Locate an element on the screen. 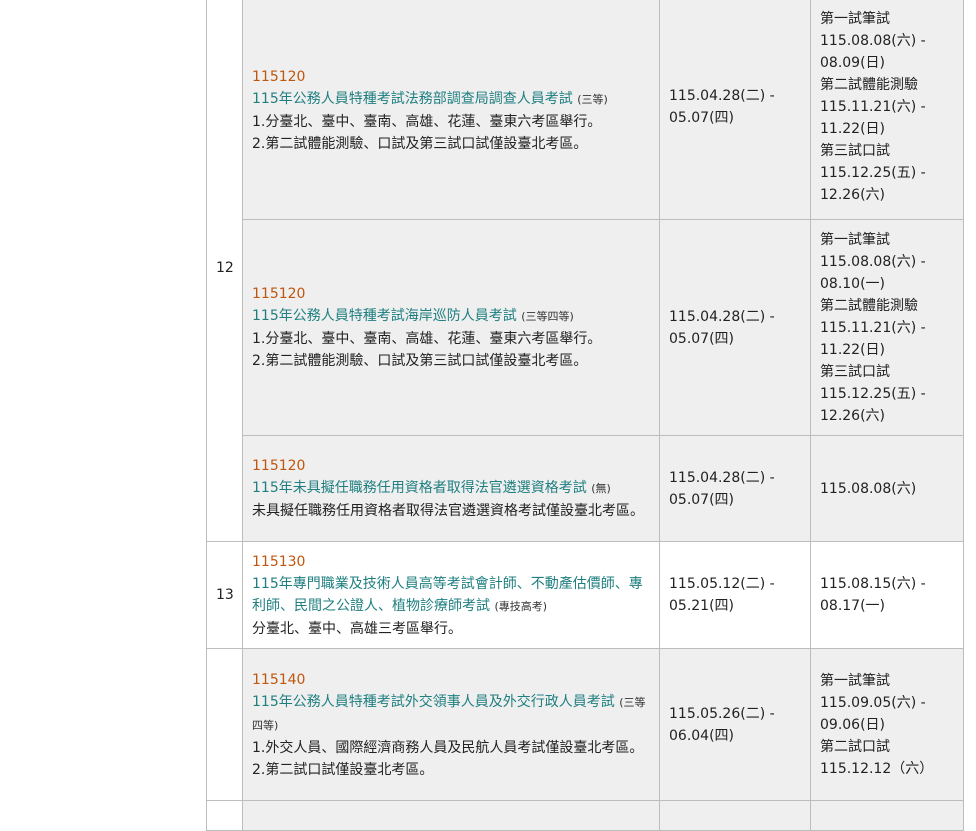 The height and width of the screenshot is (831, 976). exam-date-line: 115.09.05(六) - is located at coordinates (873, 702).